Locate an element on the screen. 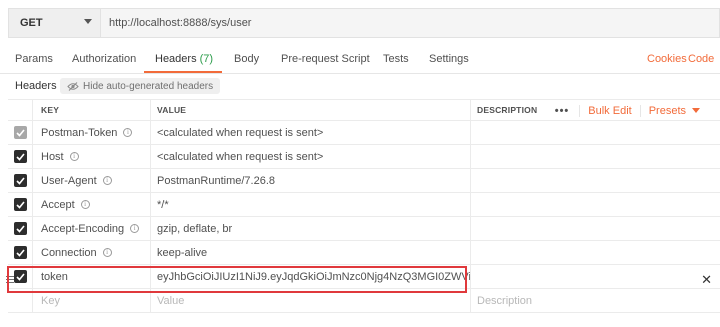 This screenshot has width=720, height=327. new-value-input: Value is located at coordinates (310, 300).